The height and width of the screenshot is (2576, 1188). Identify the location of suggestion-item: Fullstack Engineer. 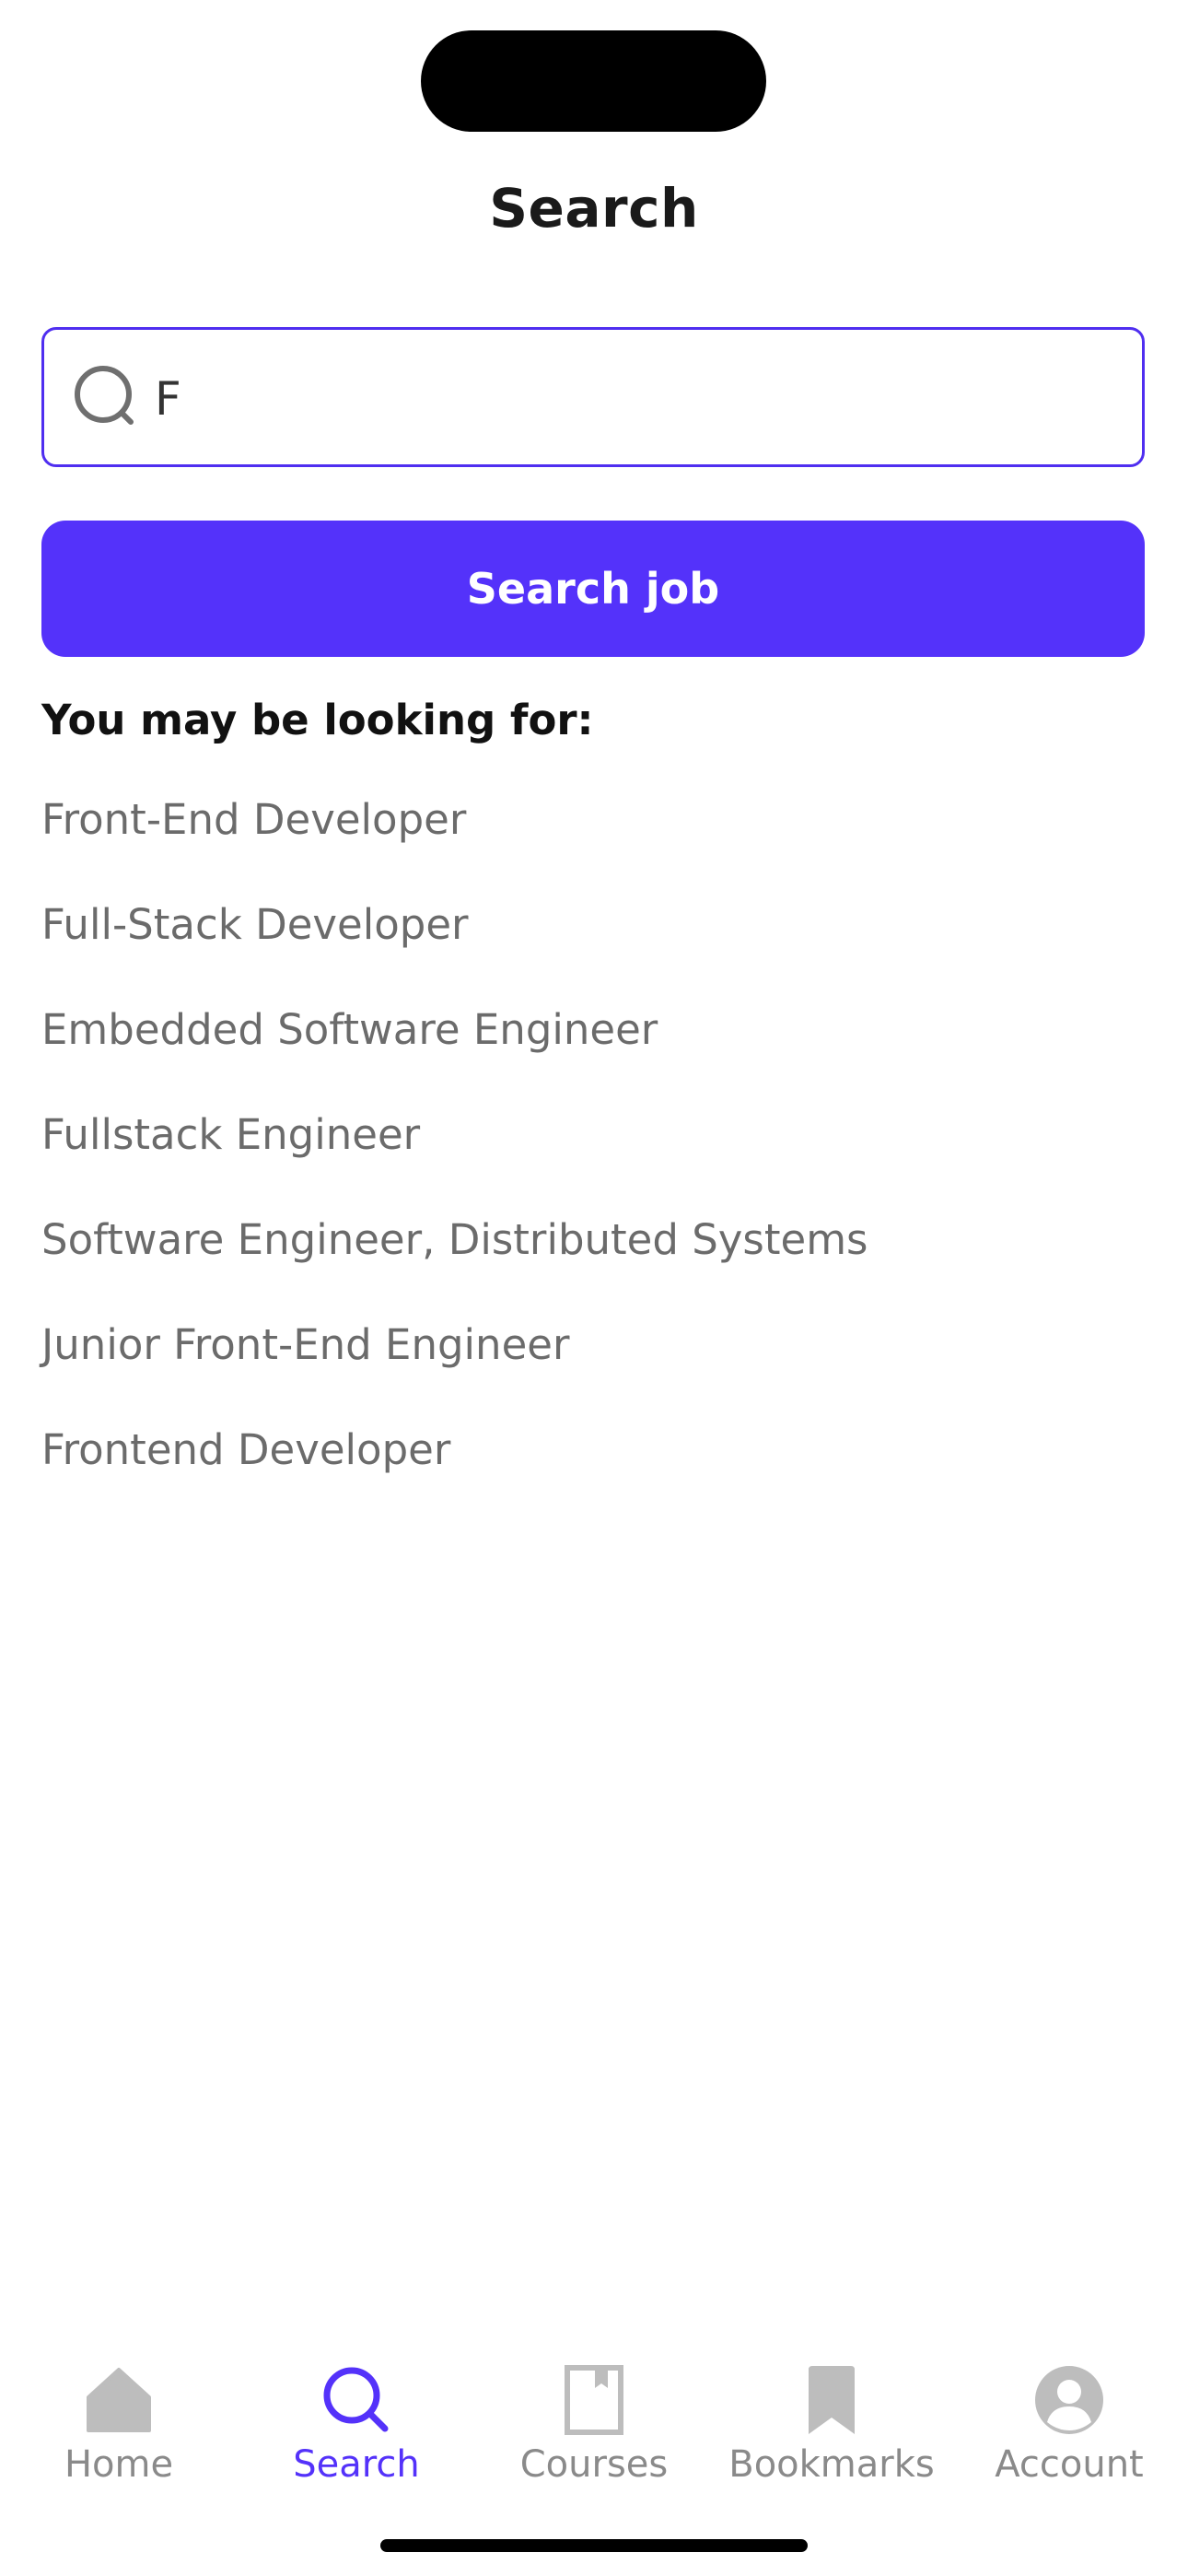
(454, 1159).